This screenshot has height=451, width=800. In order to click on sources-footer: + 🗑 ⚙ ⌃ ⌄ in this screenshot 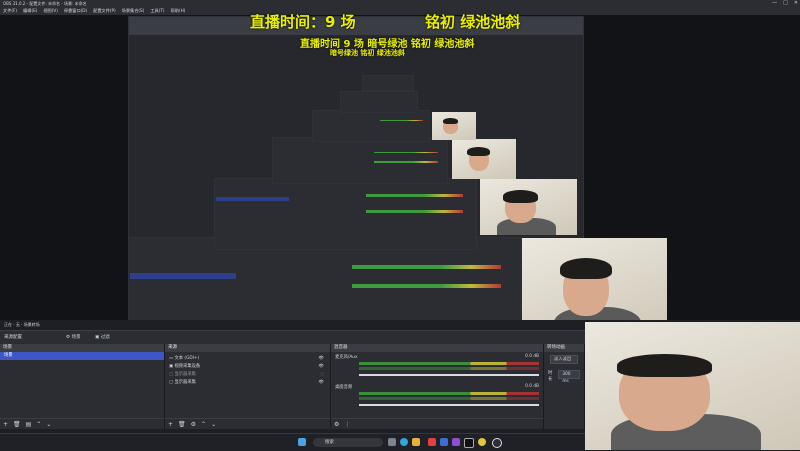, I will do `click(247, 423)`.